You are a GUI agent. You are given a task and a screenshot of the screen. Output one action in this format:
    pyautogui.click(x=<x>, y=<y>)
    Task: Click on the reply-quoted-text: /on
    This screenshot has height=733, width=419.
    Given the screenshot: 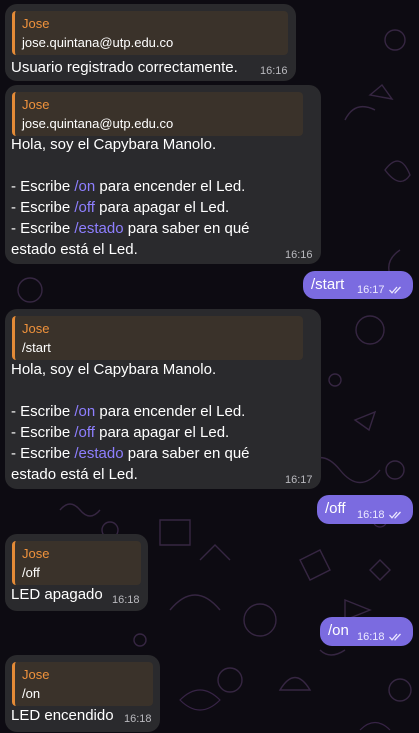 What is the action you would take?
    pyautogui.click(x=31, y=693)
    